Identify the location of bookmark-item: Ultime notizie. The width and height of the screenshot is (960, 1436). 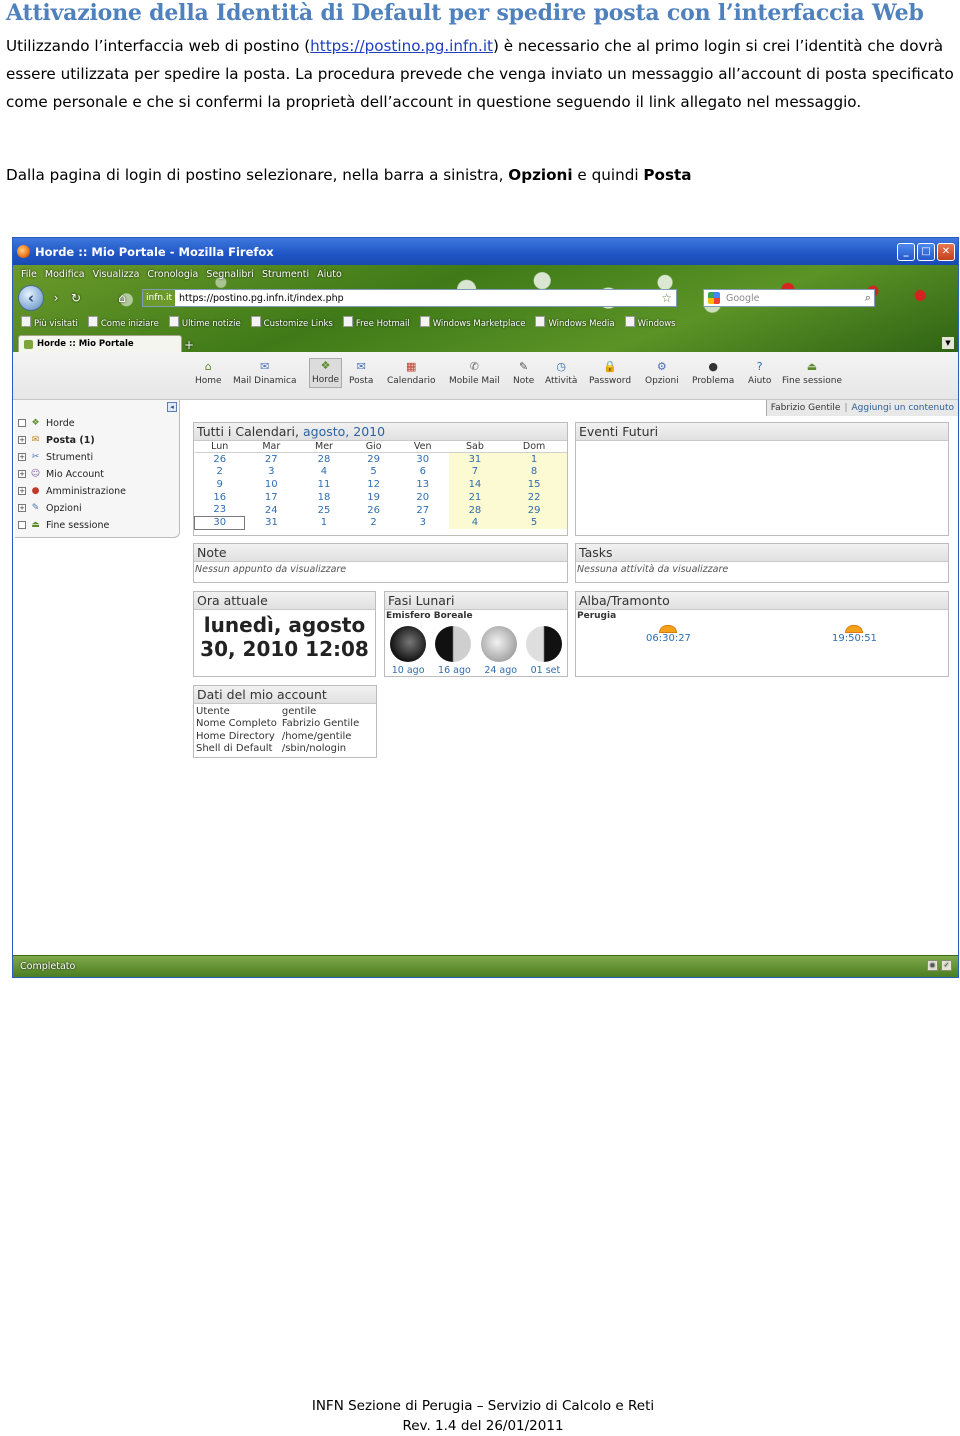
(205, 322).